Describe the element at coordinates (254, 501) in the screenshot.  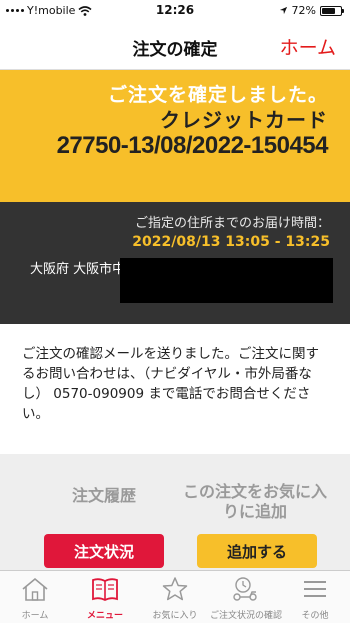
I see `favorite-order-label: この注文をお気に入りに追加` at that location.